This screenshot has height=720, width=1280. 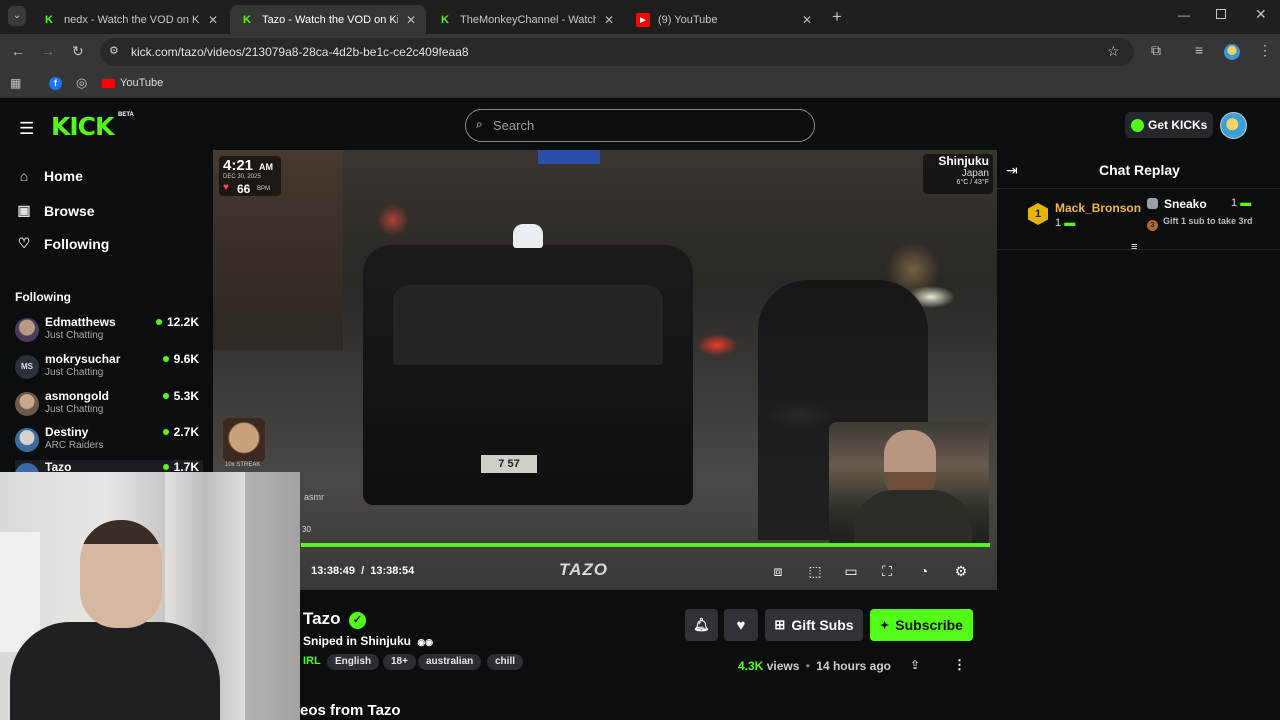 I want to click on facebook-bookmark-icon: f, so click(x=55, y=83).